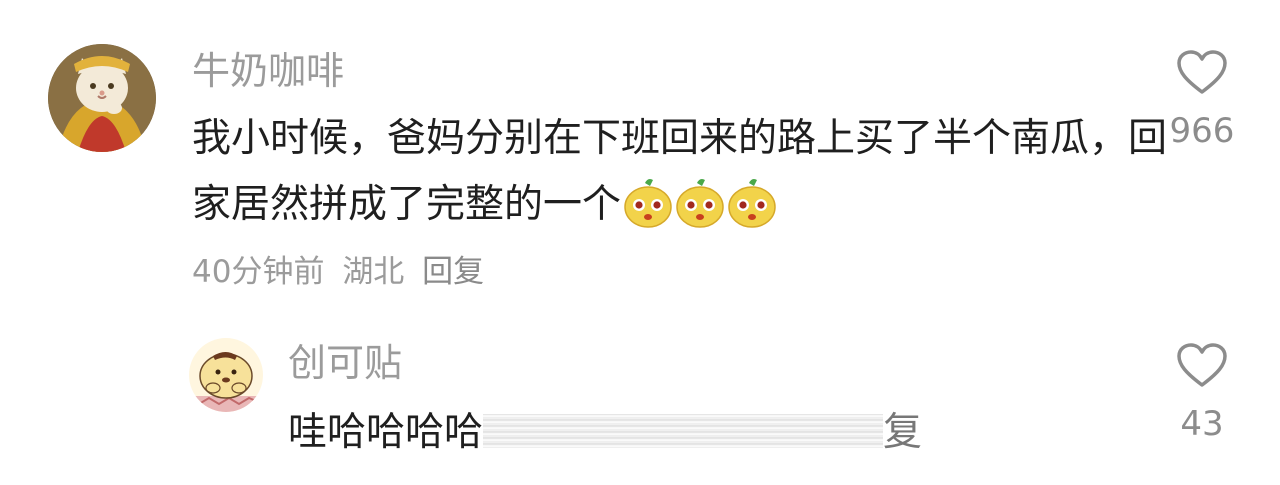 This screenshot has width=1280, height=485. What do you see at coordinates (345, 363) in the screenshot?
I see `username: 创可贴` at bounding box center [345, 363].